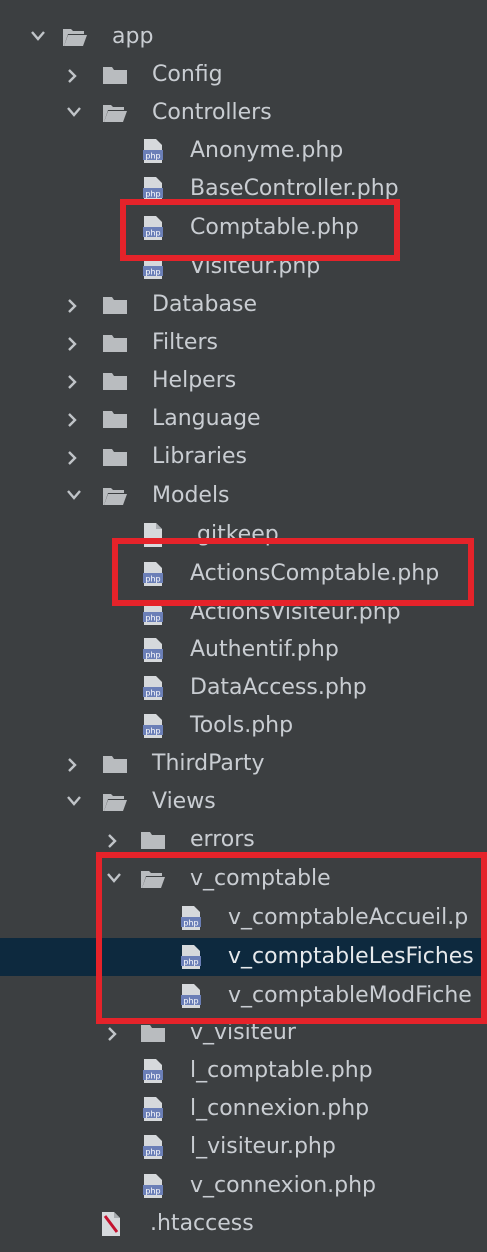 Image resolution: width=487 pixels, height=1252 pixels. I want to click on tree-row-views: Views, so click(243, 802).